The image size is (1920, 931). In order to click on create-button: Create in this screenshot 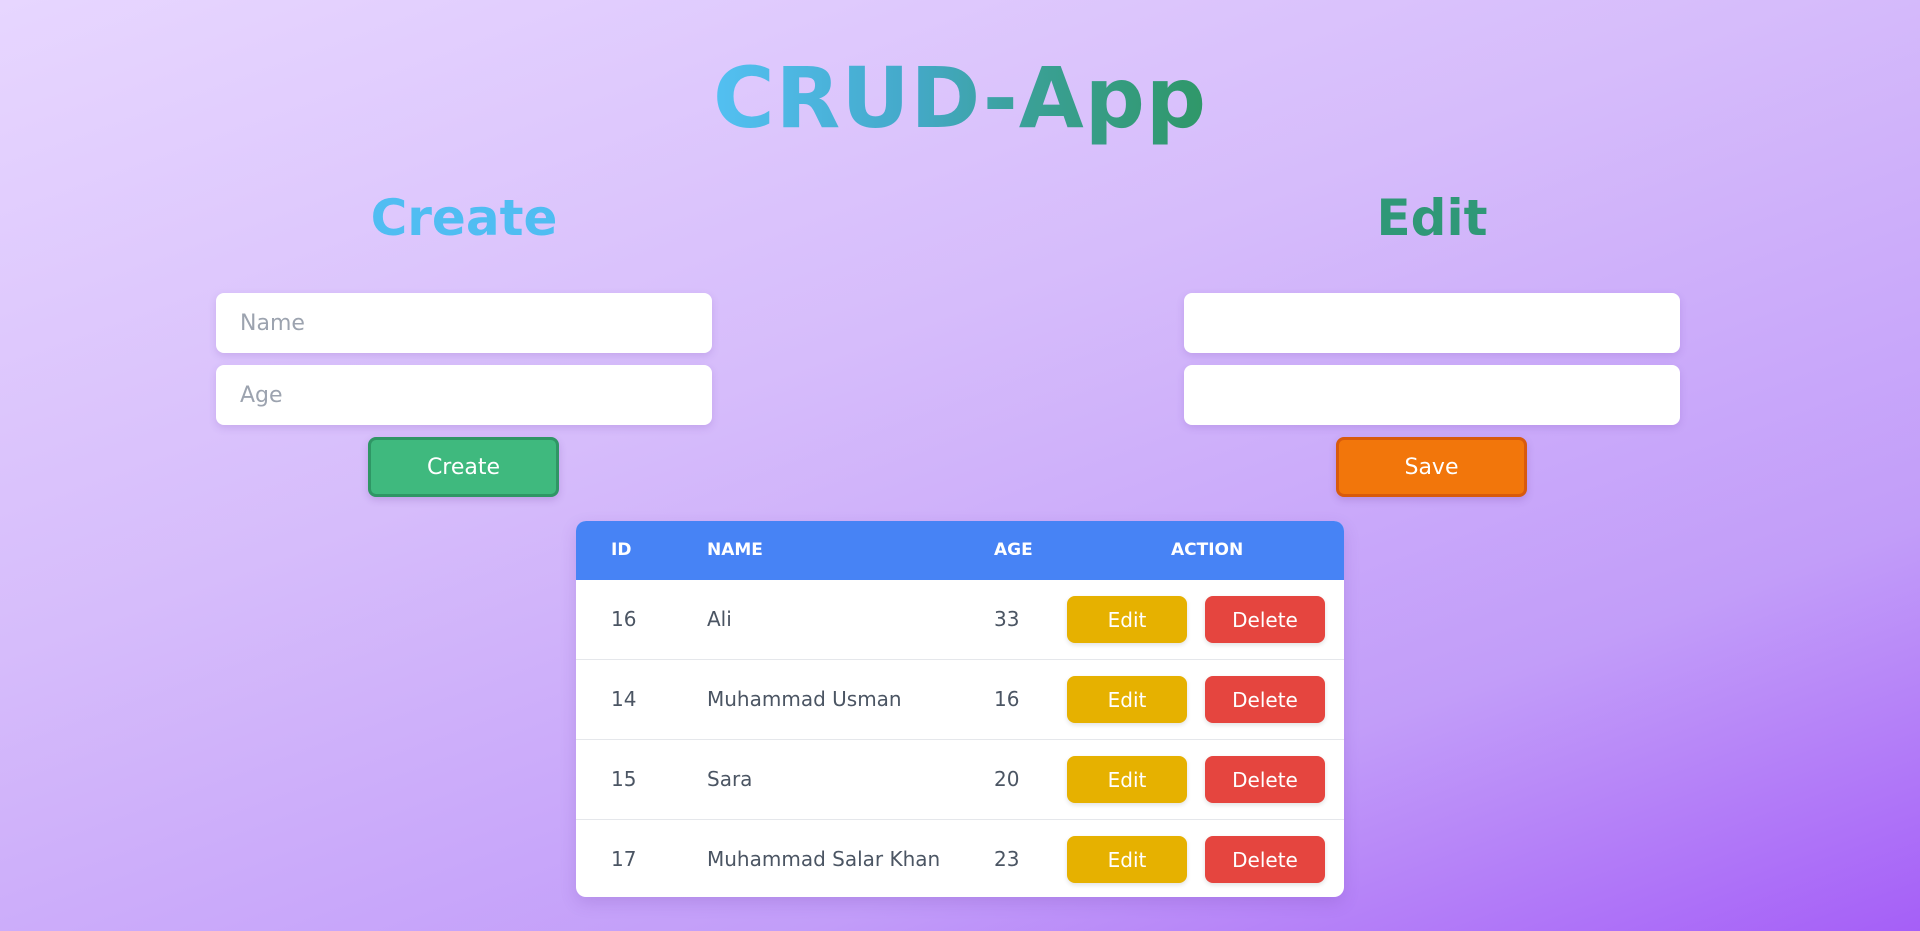, I will do `click(463, 467)`.